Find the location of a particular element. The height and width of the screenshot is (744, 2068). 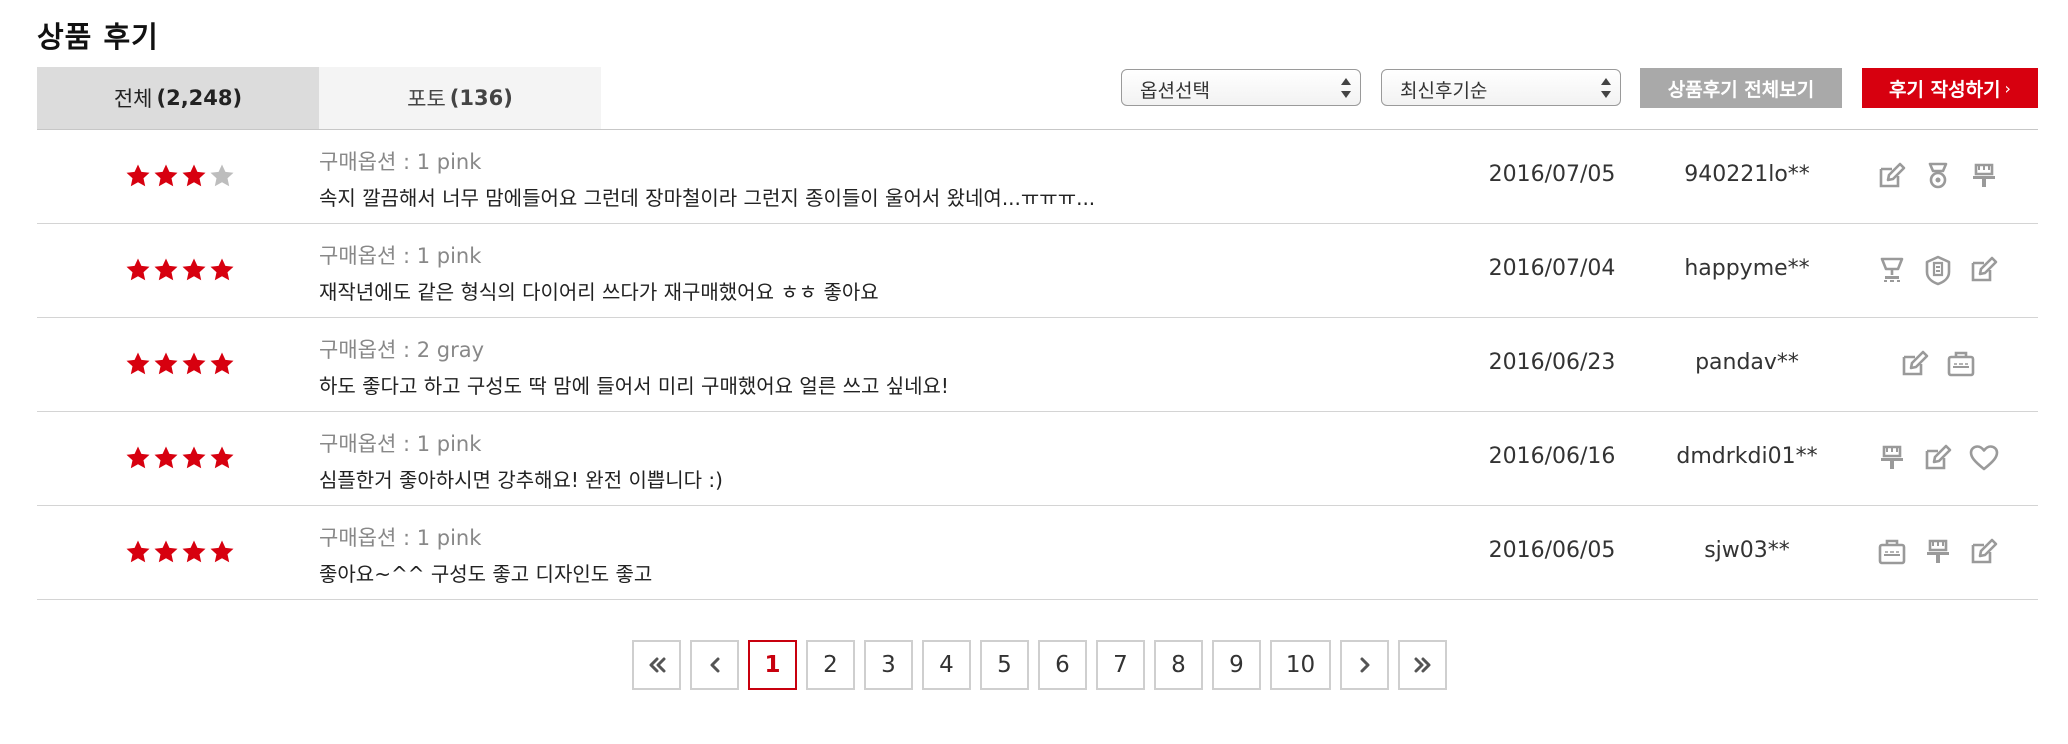

page-title: 상품 후기 is located at coordinates (98, 37).